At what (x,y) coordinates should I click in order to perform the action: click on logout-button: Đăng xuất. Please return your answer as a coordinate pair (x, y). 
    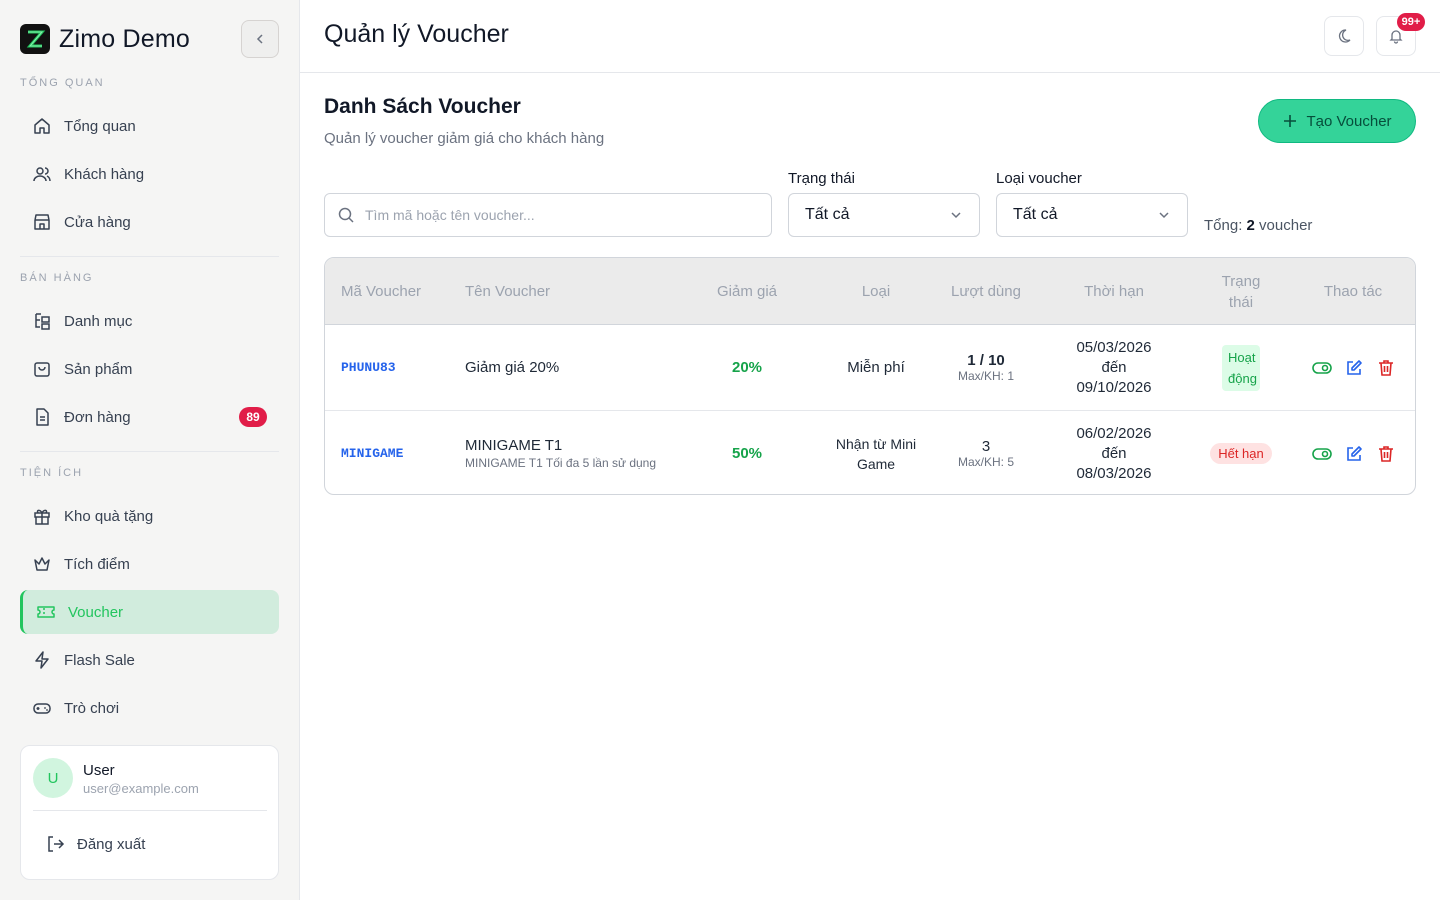
    Looking at the image, I should click on (95, 844).